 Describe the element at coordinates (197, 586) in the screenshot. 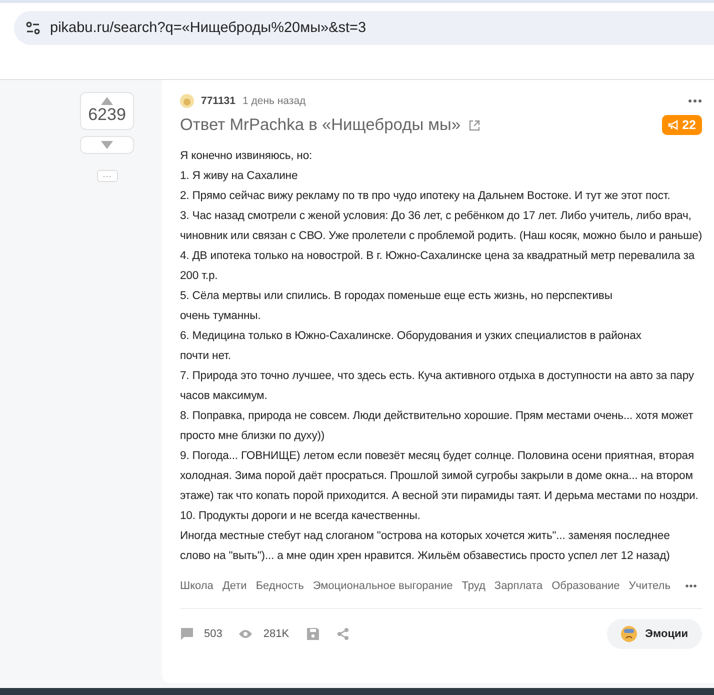

I see `tag-link: Школа` at that location.